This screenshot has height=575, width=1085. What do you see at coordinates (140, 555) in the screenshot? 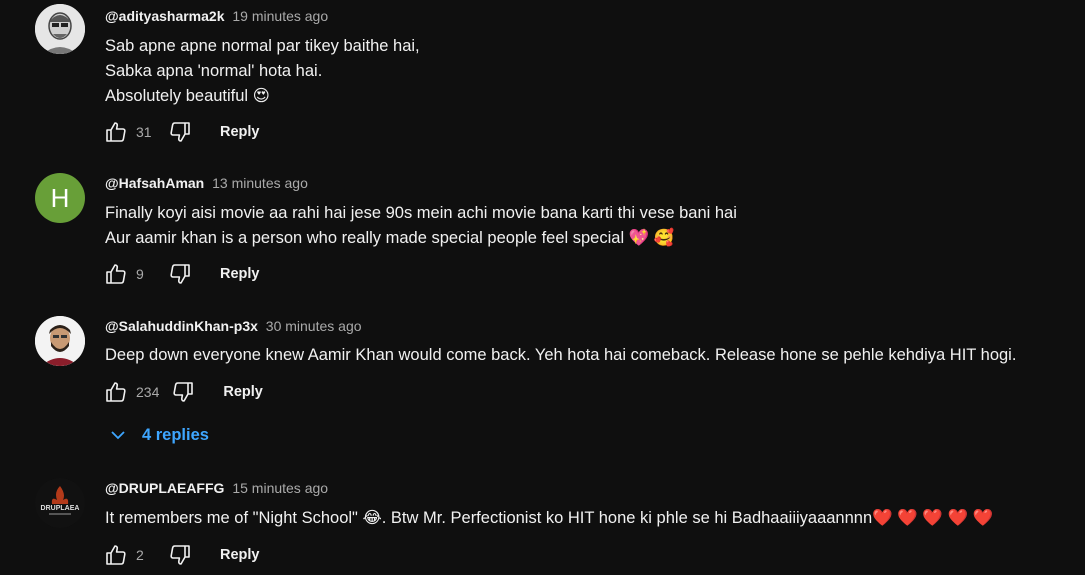
I see `like-count: 2` at bounding box center [140, 555].